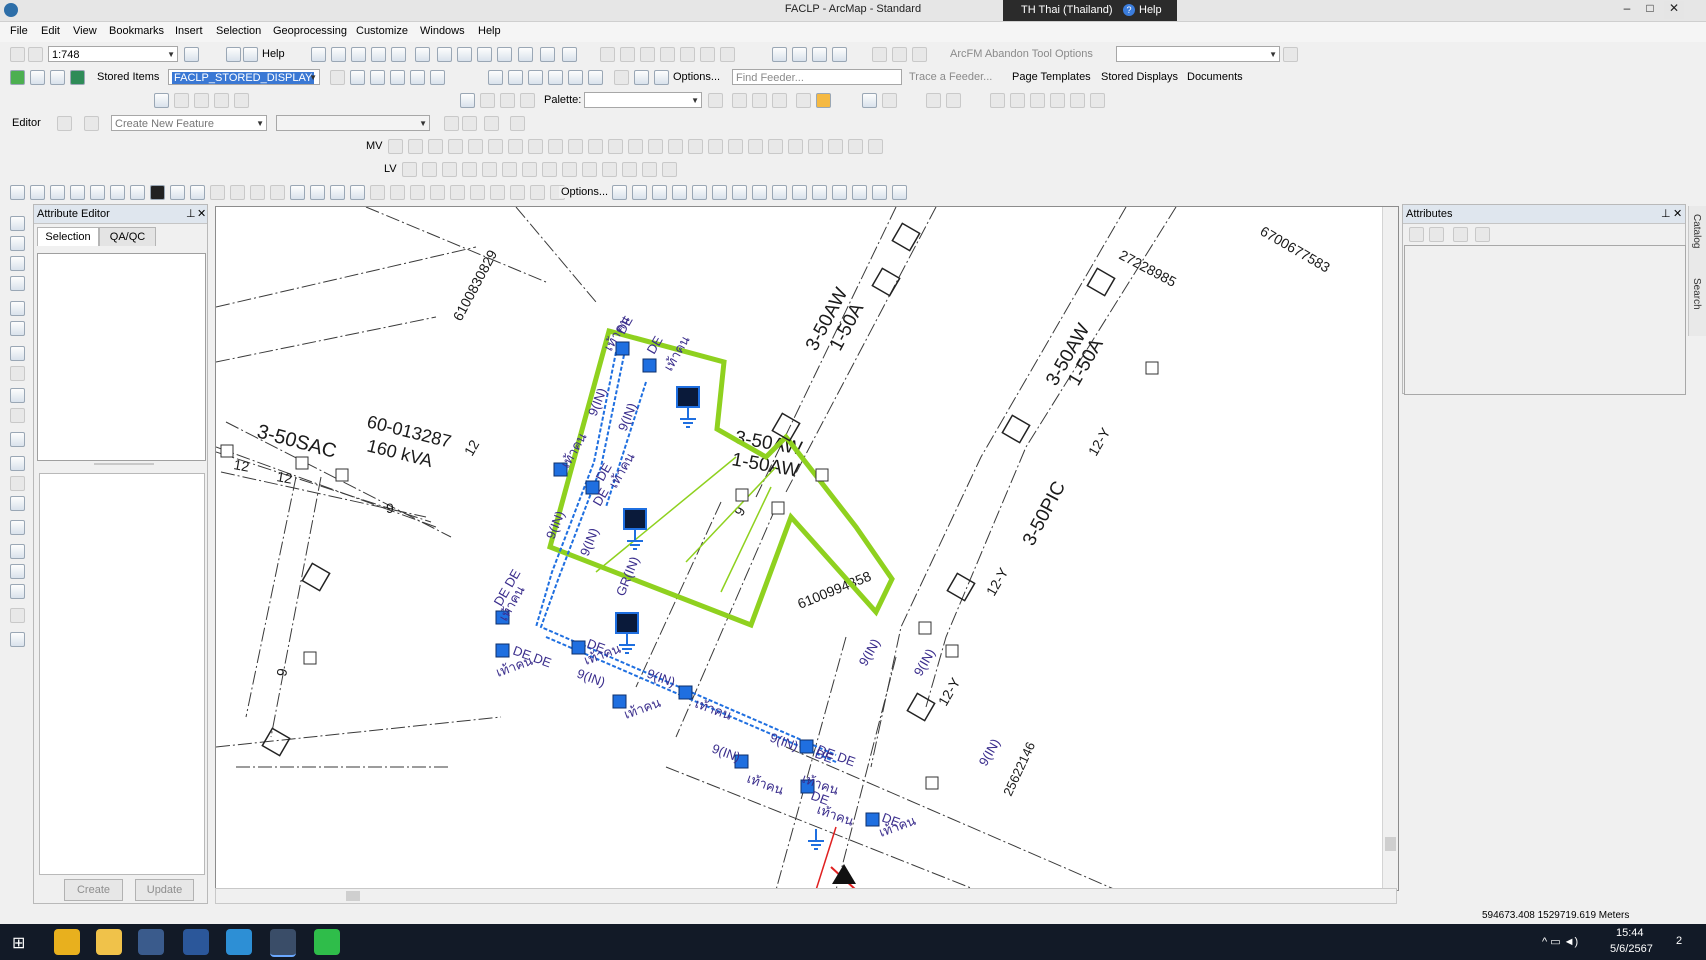  Describe the element at coordinates (467, 100) in the screenshot. I see `text-tool-icon` at that location.